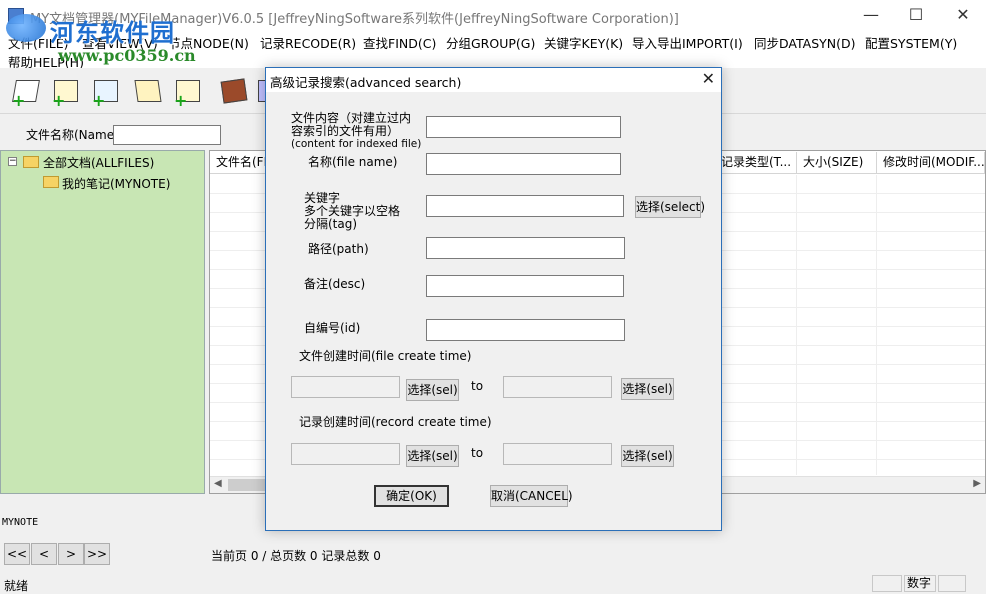 This screenshot has width=986, height=594. What do you see at coordinates (16, 586) in the screenshot?
I see `status-text: 就绪` at bounding box center [16, 586].